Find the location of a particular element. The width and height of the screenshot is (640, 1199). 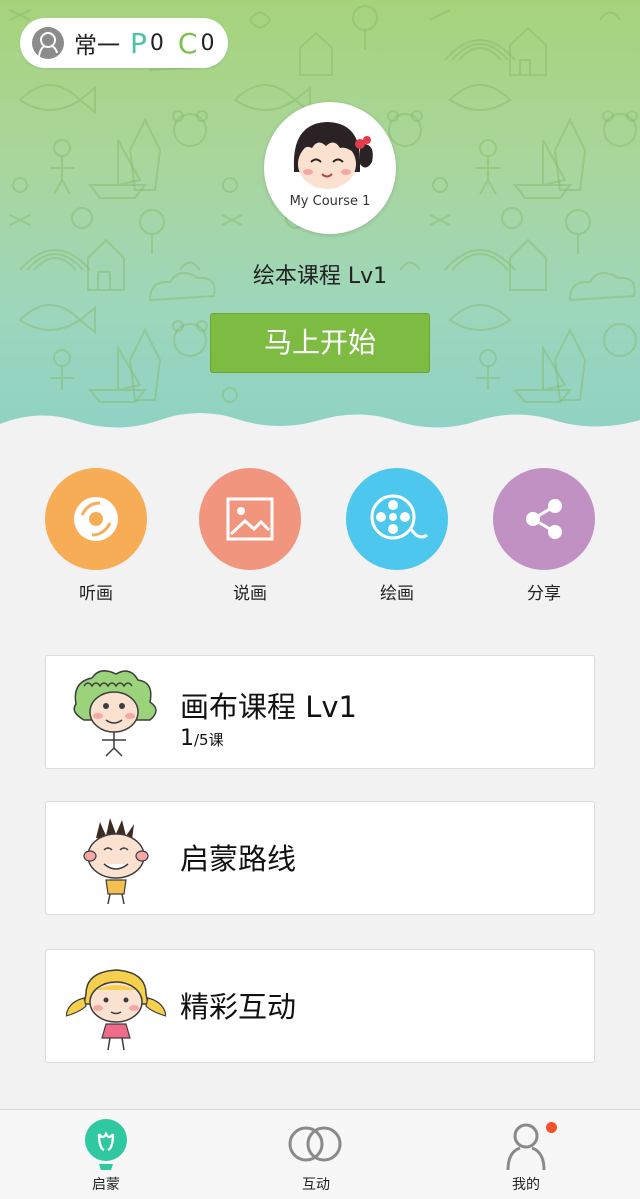

user-avatar is located at coordinates (48, 43).